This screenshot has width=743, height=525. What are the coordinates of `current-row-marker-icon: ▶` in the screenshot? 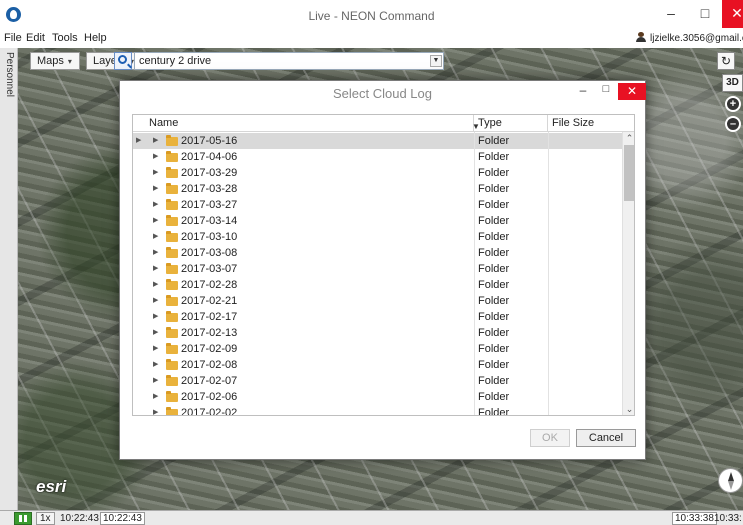 It's located at (139, 140).